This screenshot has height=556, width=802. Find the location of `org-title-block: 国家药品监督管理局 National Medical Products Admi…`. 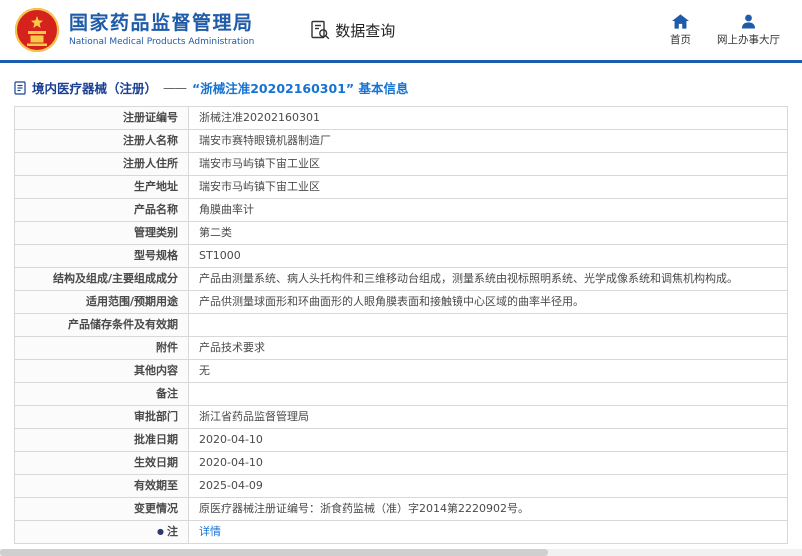

org-title-block: 国家药品监督管理局 National Medical Products Admi… is located at coordinates (162, 29).